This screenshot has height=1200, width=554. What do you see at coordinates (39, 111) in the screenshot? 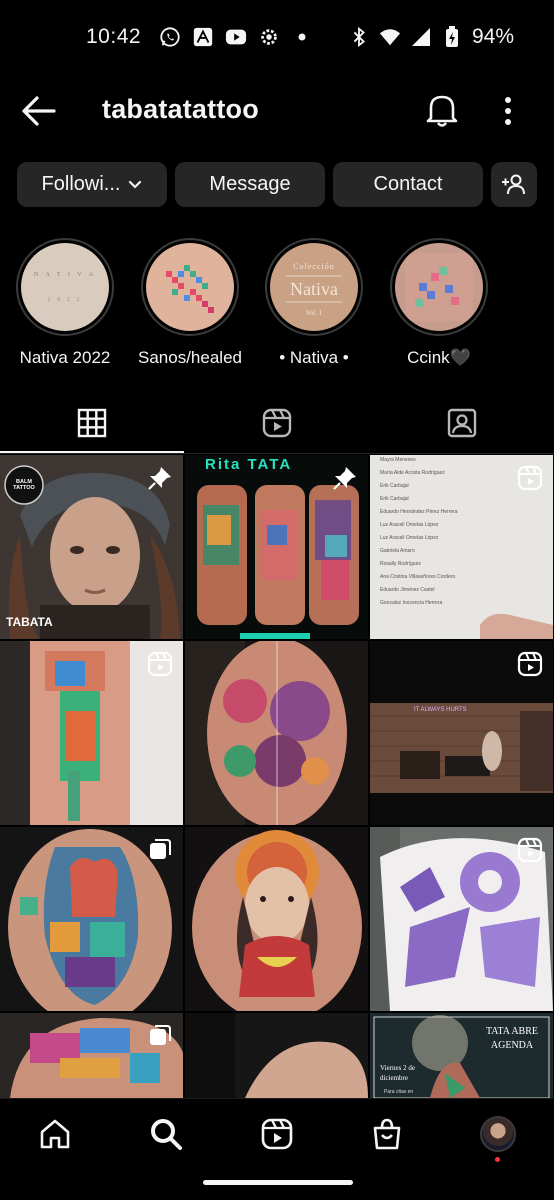
I see `back-arrow-icon` at bounding box center [39, 111].